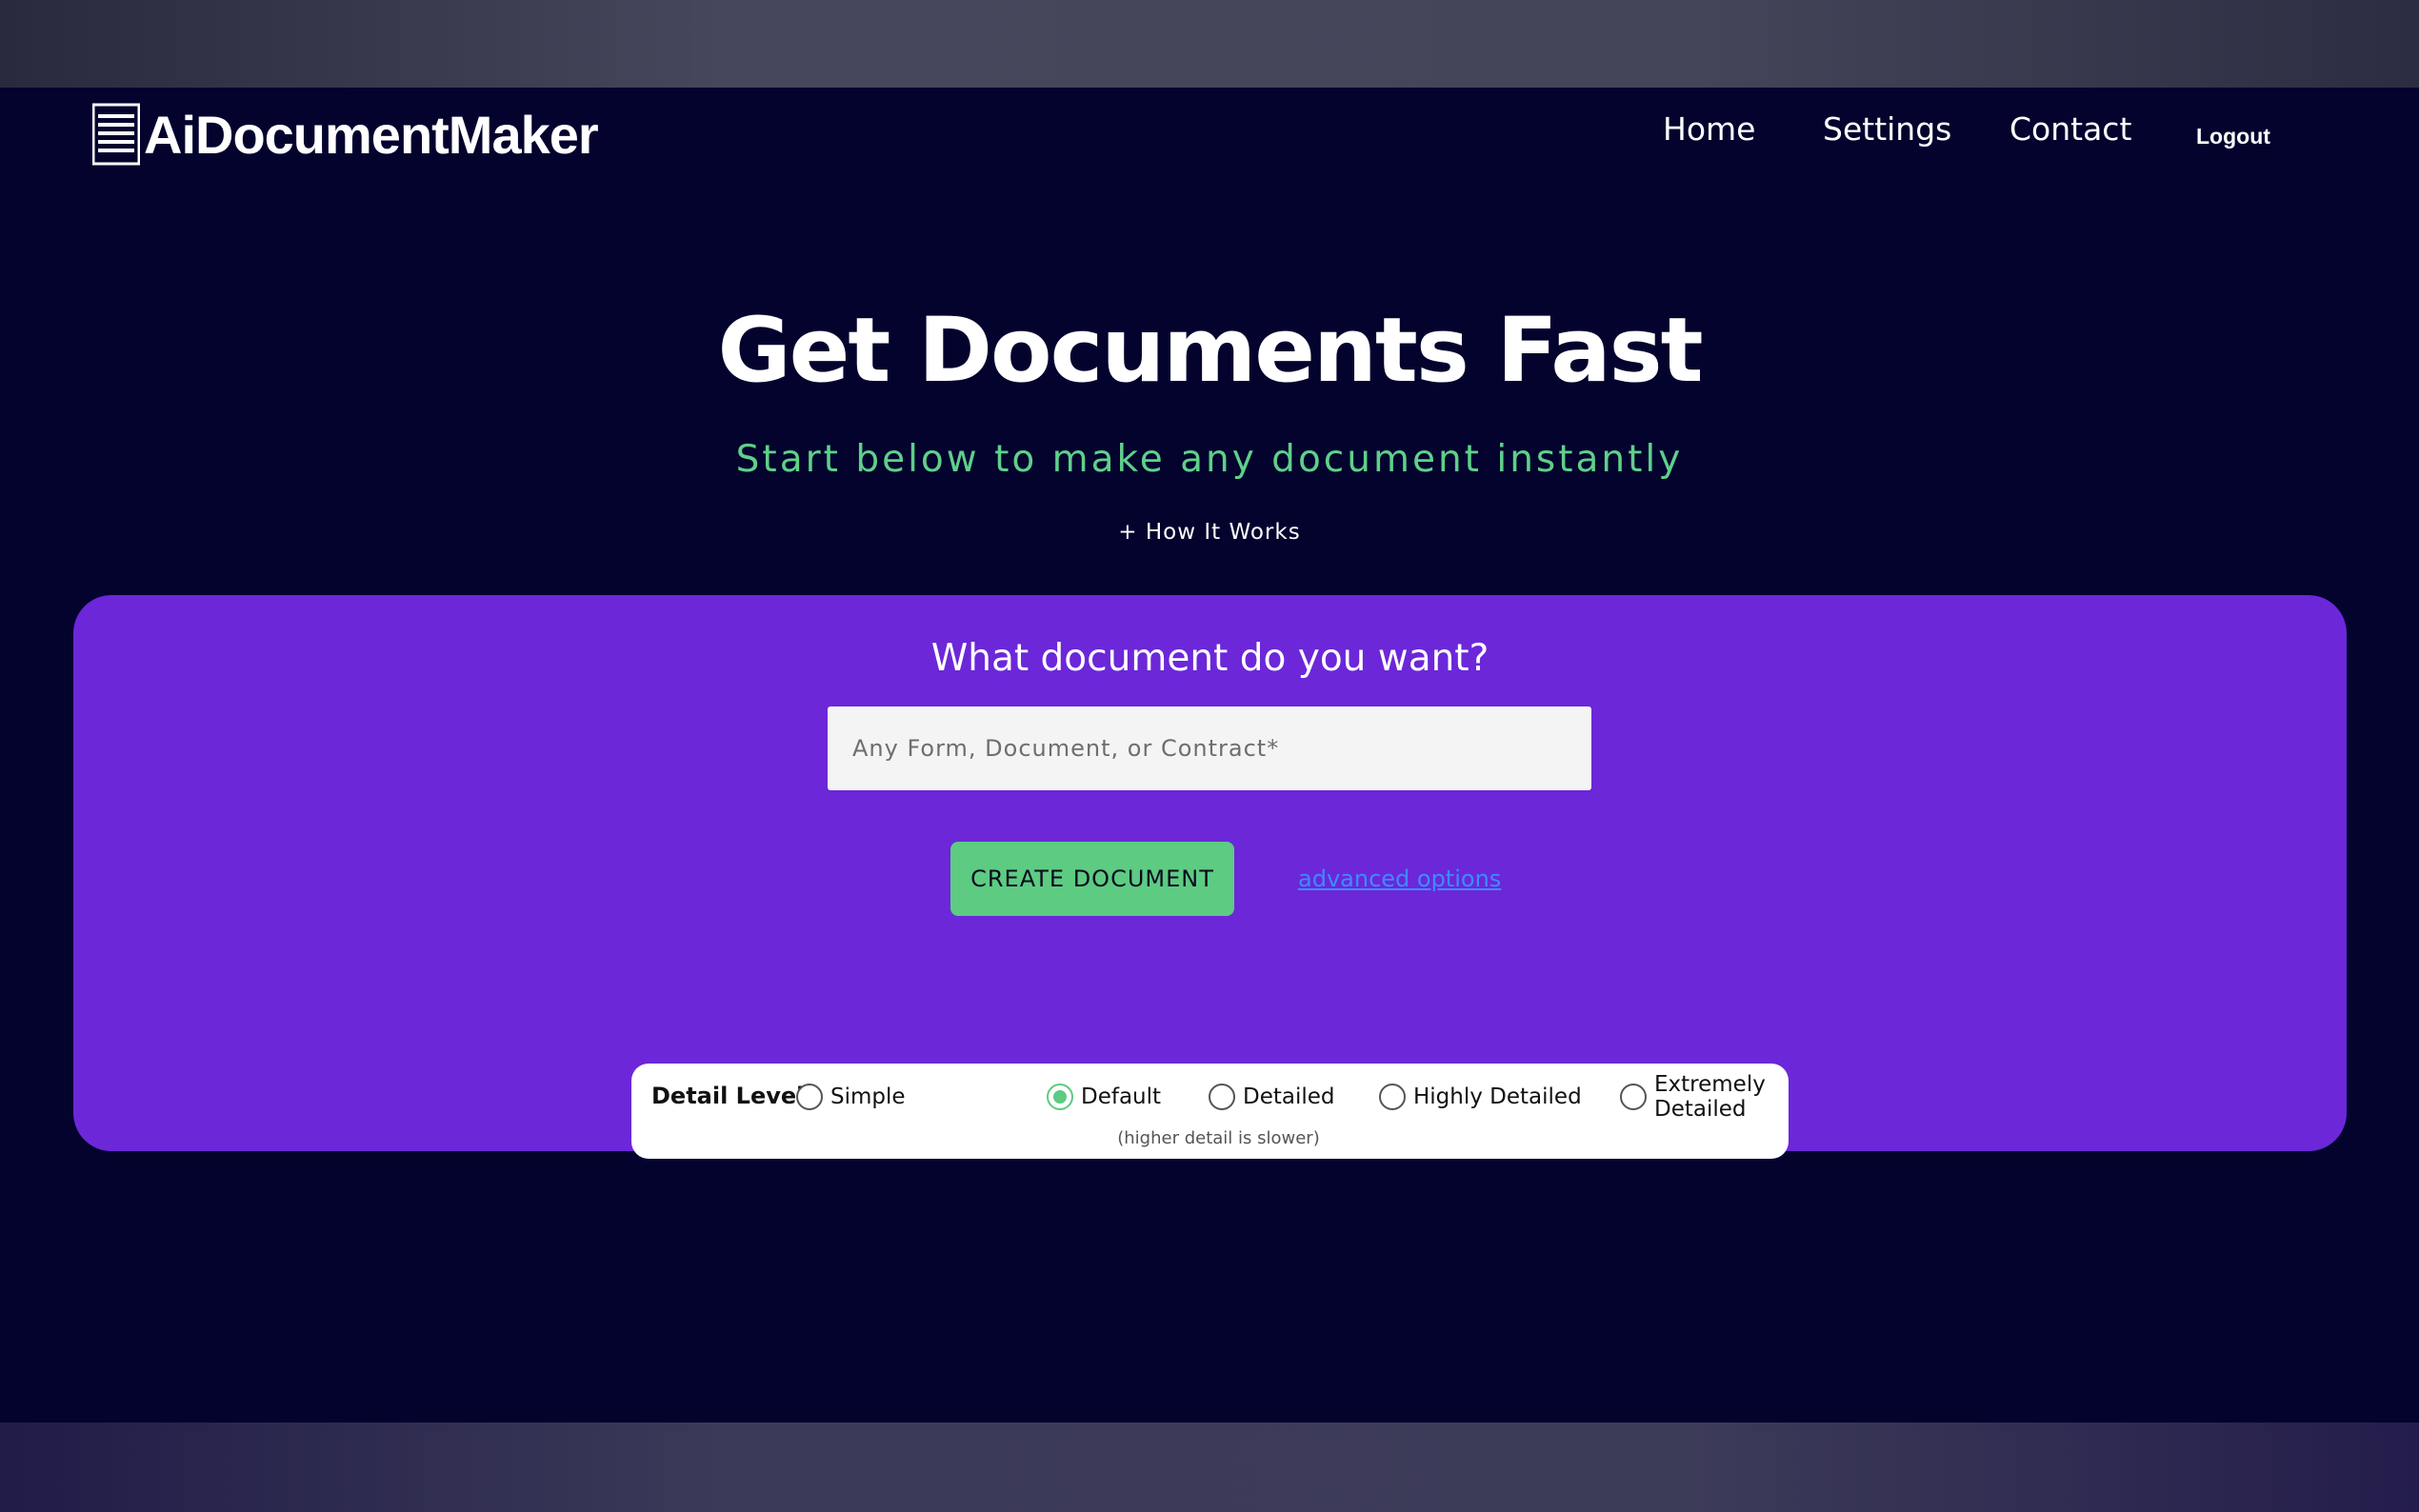 This screenshot has width=2419, height=1512. I want to click on detail-level-label: Detail Level, so click(728, 1096).